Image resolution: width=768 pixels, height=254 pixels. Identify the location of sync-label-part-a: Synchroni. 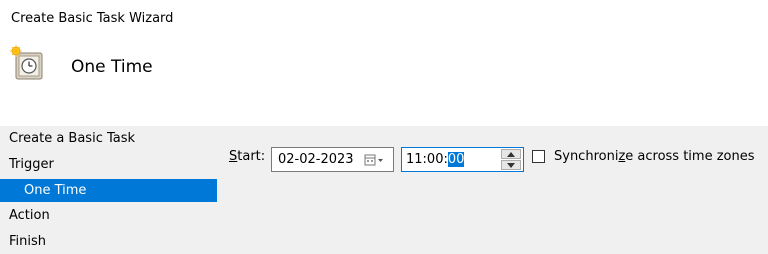
(586, 156).